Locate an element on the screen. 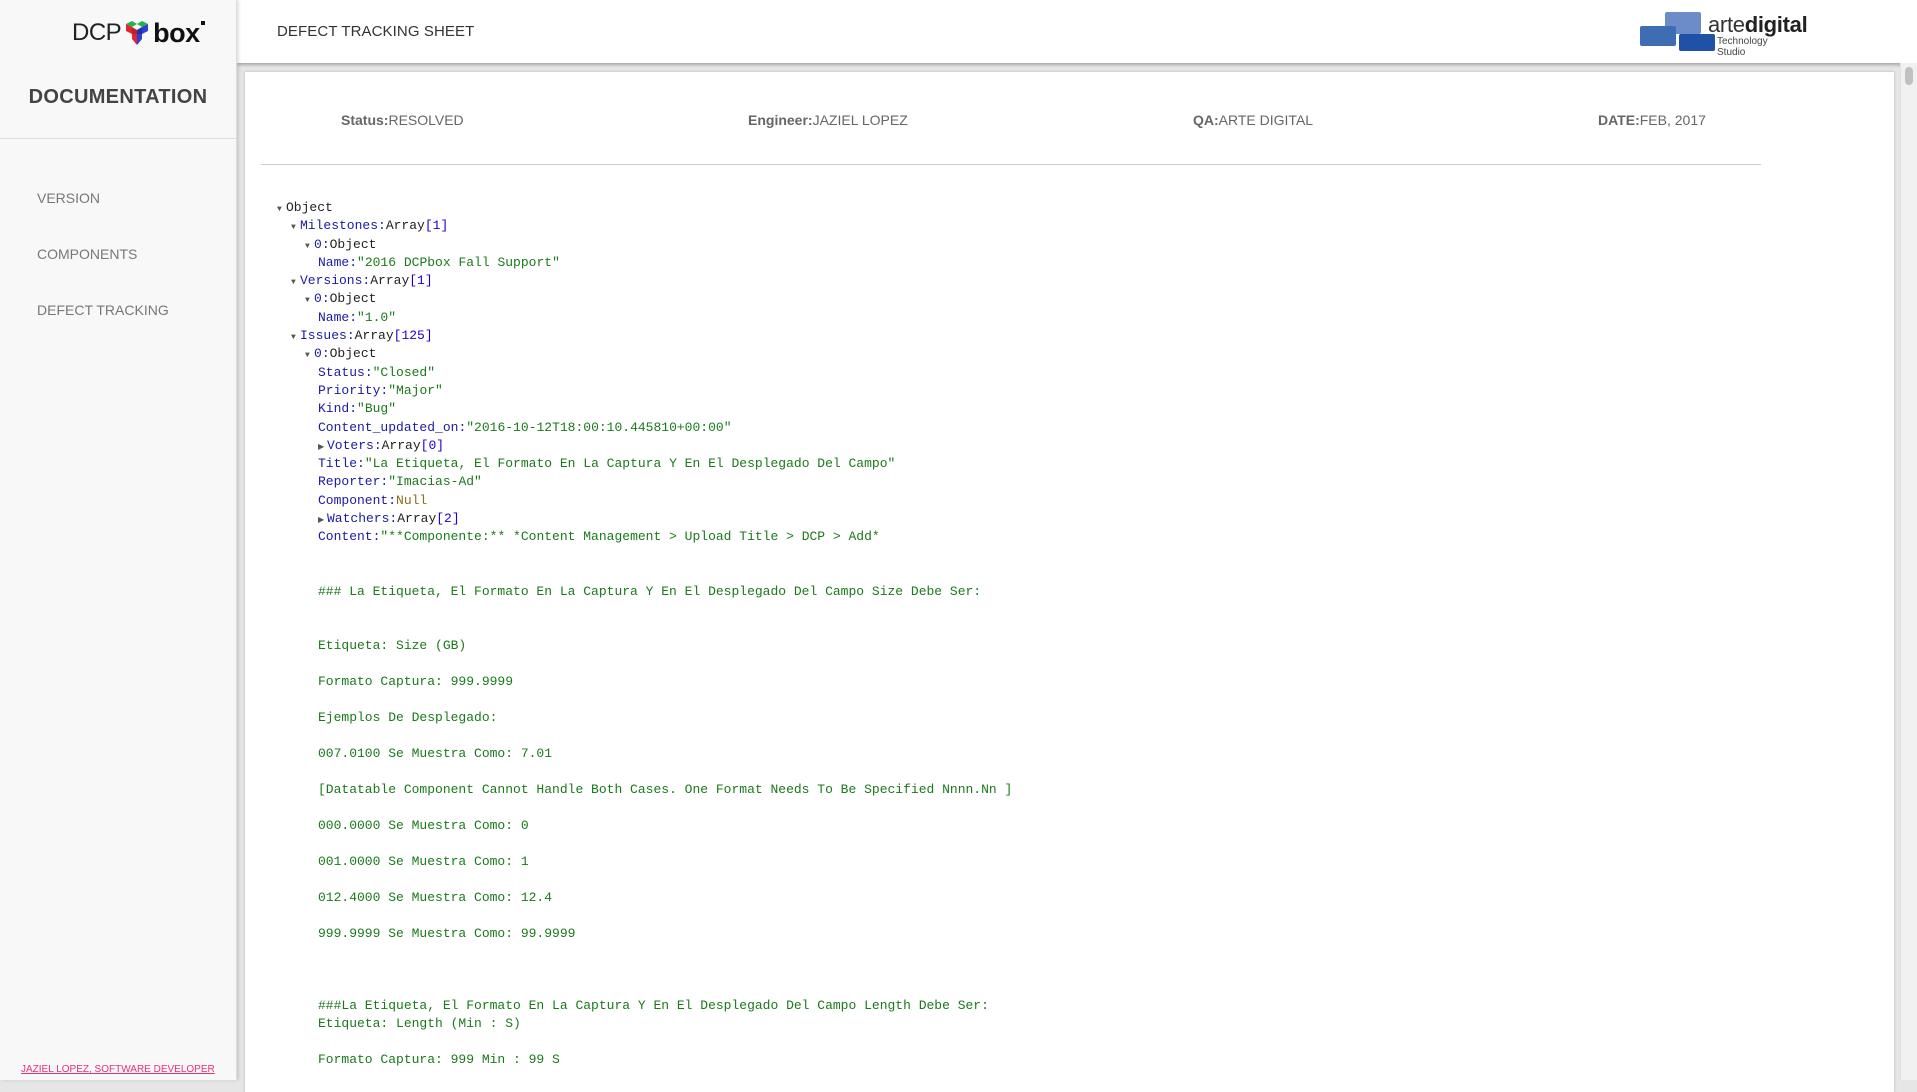 This screenshot has width=1917, height=1092. cube-logo-icon is located at coordinates (137, 33).